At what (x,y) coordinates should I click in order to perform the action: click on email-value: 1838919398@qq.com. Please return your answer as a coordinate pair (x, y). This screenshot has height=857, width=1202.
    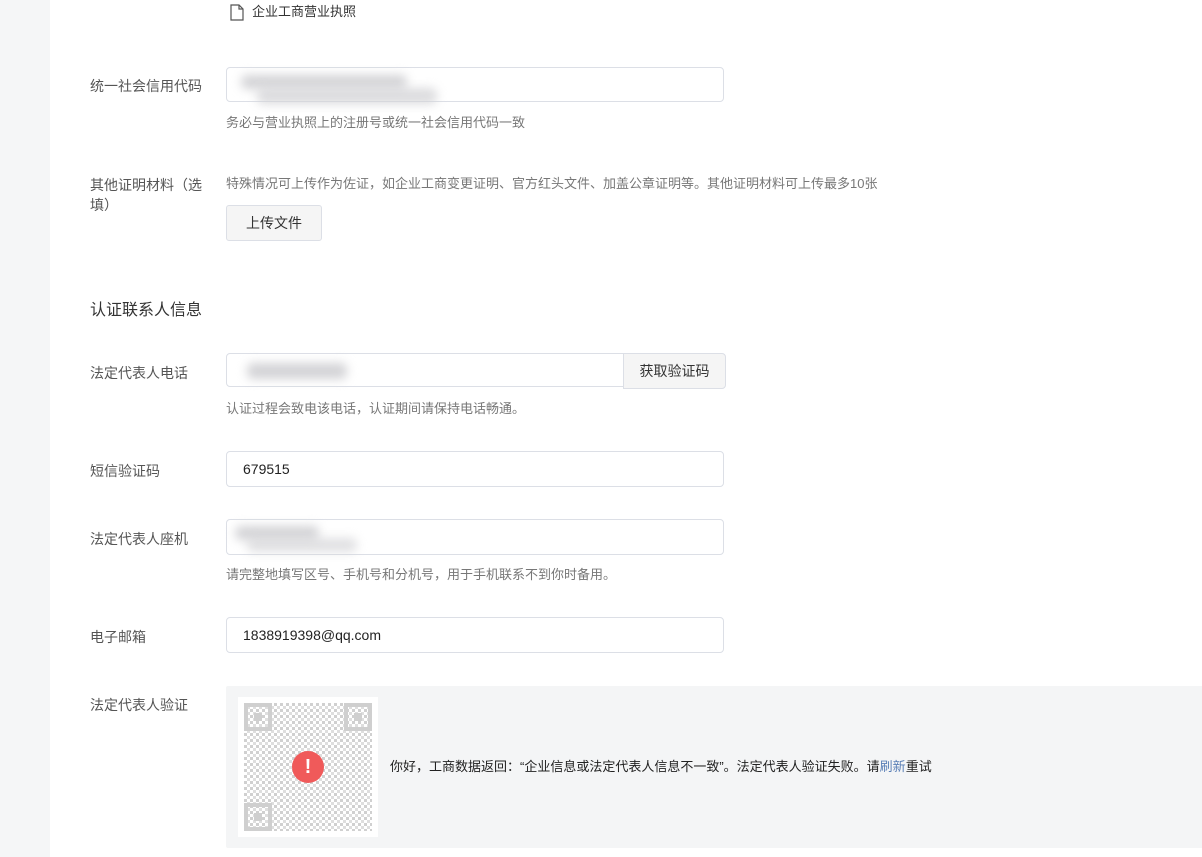
    Looking at the image, I should click on (312, 635).